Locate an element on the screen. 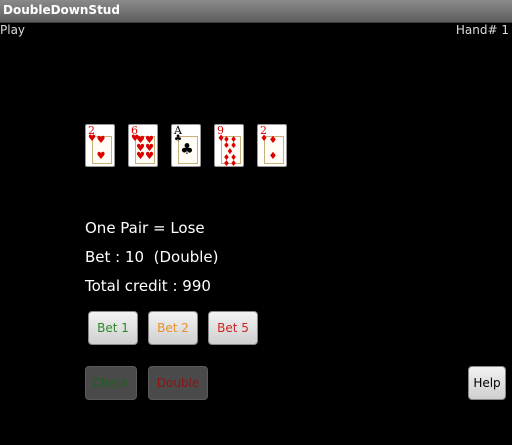 Image resolution: width=512 pixels, height=445 pixels. card-1: 2 ♥ ♥ ♥ is located at coordinates (100, 145).